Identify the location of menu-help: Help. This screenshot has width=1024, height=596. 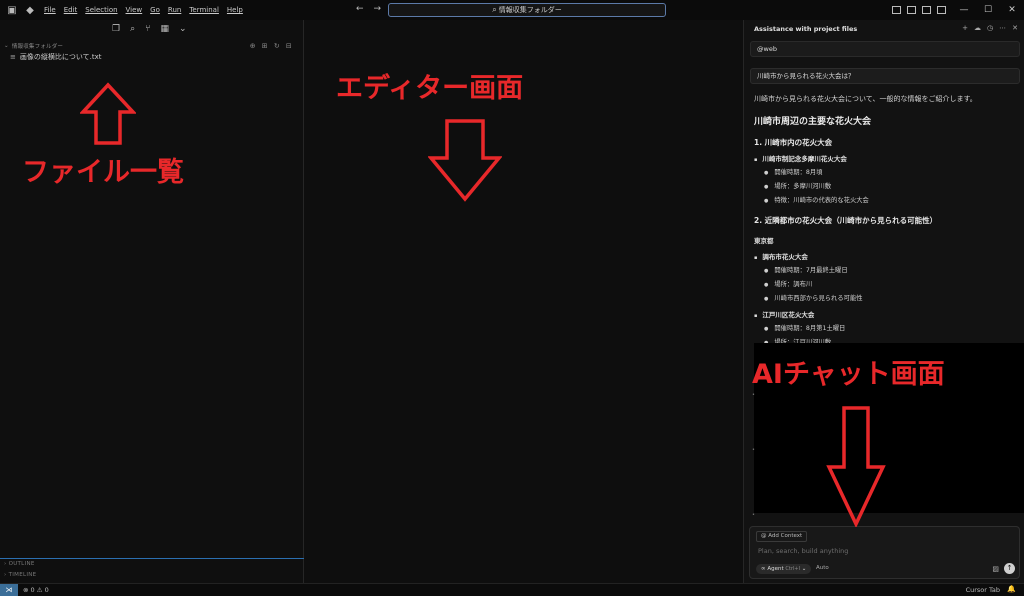
(235, 10).